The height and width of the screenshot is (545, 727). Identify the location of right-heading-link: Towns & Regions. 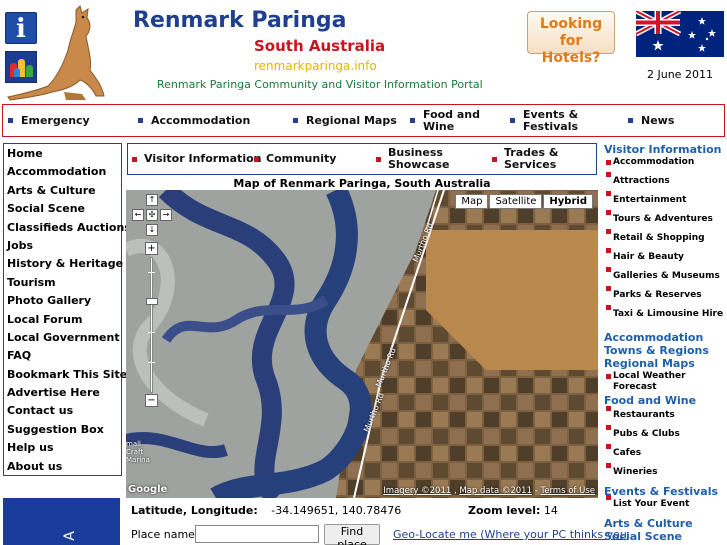
(665, 350).